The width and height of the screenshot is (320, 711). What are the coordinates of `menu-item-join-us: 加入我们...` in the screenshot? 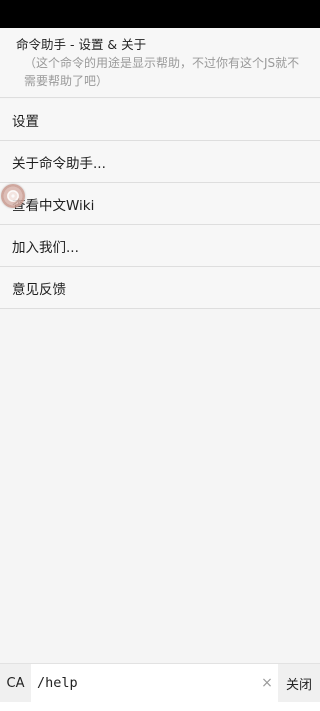 It's located at (160, 246).